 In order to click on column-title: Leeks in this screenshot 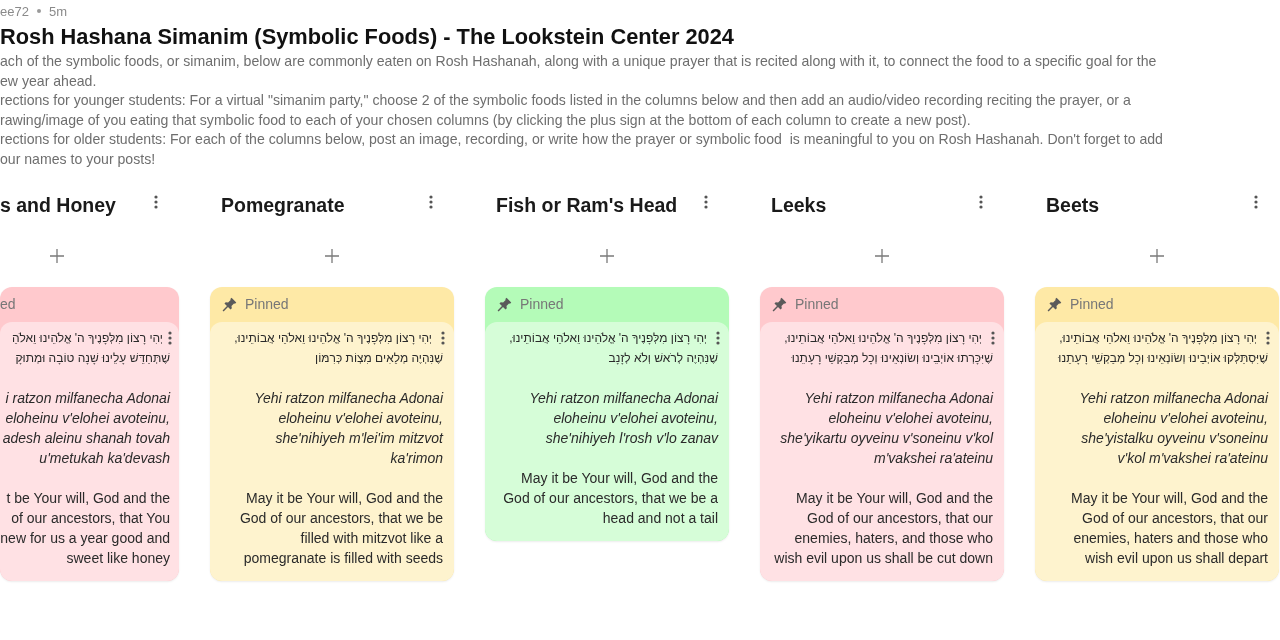, I will do `click(799, 205)`.